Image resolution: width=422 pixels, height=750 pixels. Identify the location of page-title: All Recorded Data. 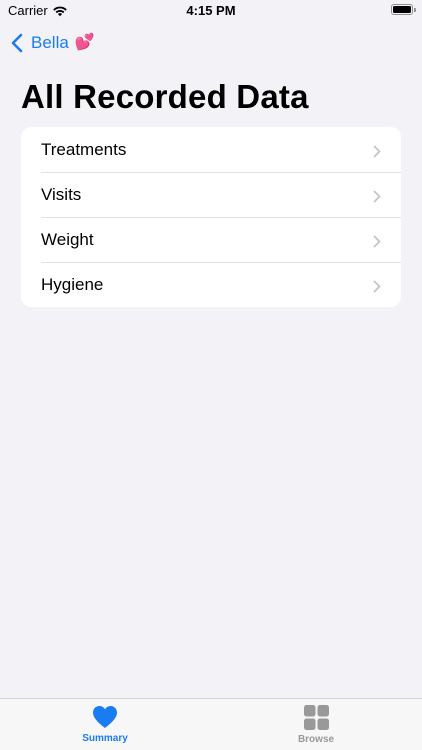
(165, 96).